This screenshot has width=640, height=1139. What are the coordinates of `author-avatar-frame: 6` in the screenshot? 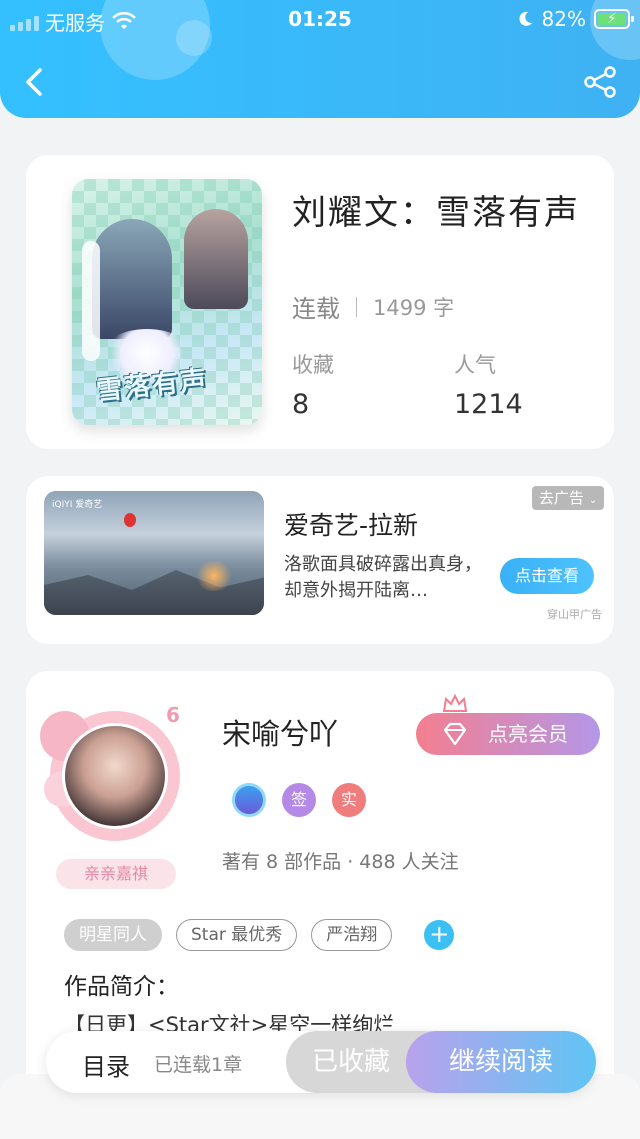 It's located at (115, 776).